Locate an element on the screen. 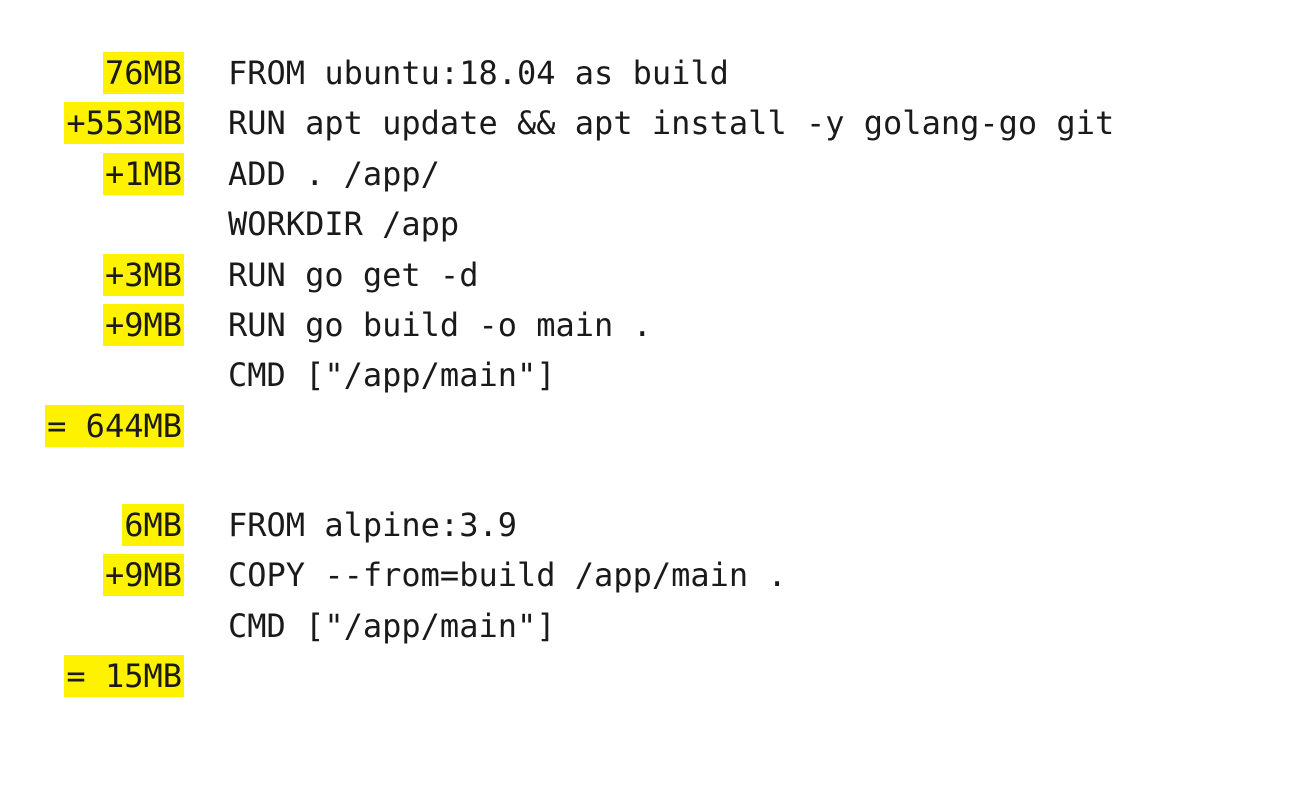  image-total-size-badge: = 644MB is located at coordinates (114, 425).